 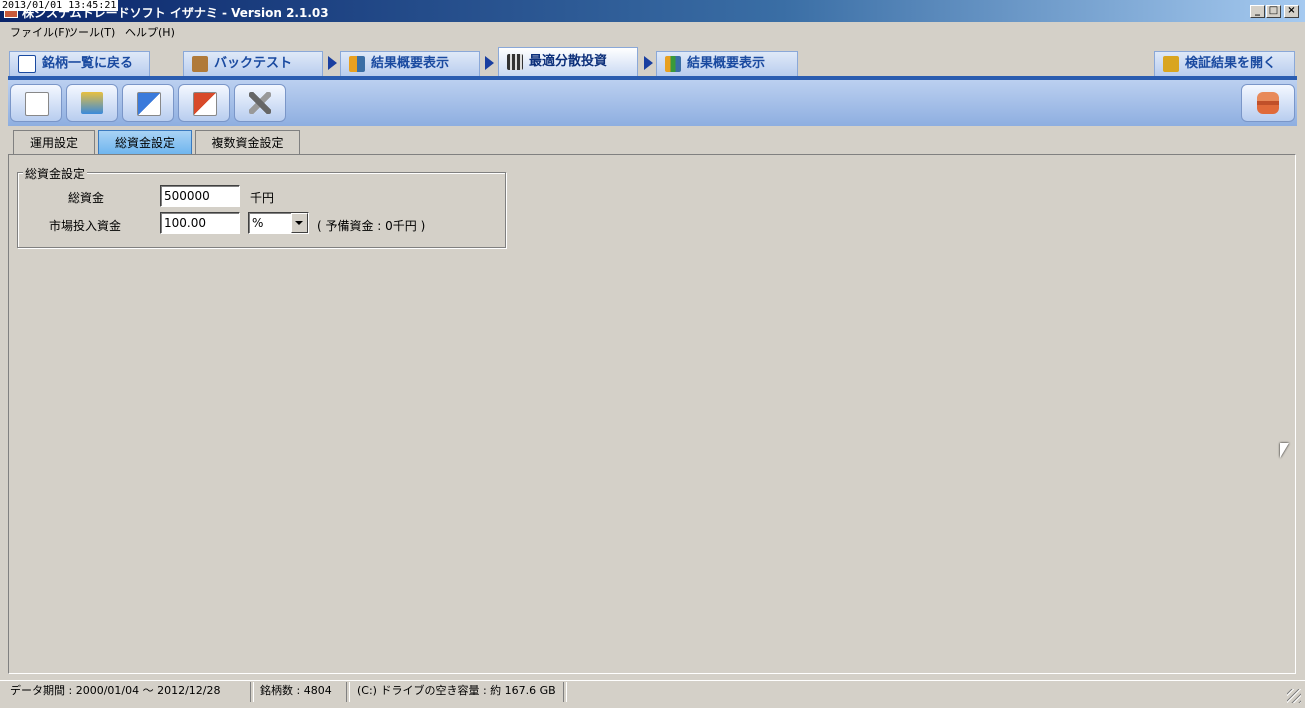 I want to click on chart-person-icon, so click(x=357, y=63).